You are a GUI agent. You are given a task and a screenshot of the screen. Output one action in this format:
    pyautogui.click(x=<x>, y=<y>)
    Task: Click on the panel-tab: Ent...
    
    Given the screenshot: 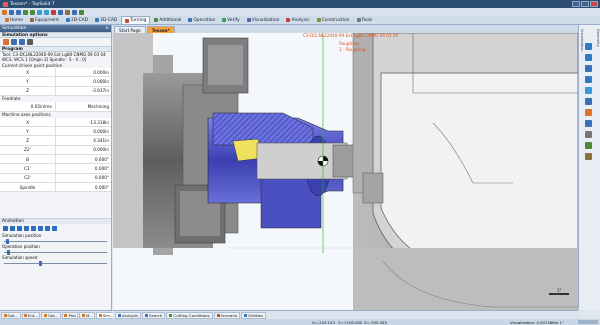 What is the action you would take?
    pyautogui.click(x=31, y=315)
    